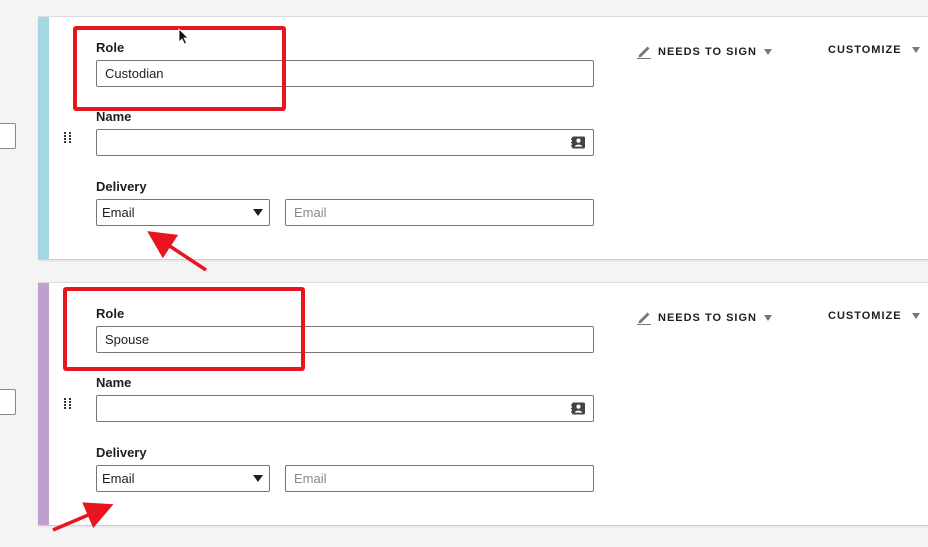 This screenshot has height=547, width=928. Describe the element at coordinates (127, 339) in the screenshot. I see `role-value: Spouse` at that location.